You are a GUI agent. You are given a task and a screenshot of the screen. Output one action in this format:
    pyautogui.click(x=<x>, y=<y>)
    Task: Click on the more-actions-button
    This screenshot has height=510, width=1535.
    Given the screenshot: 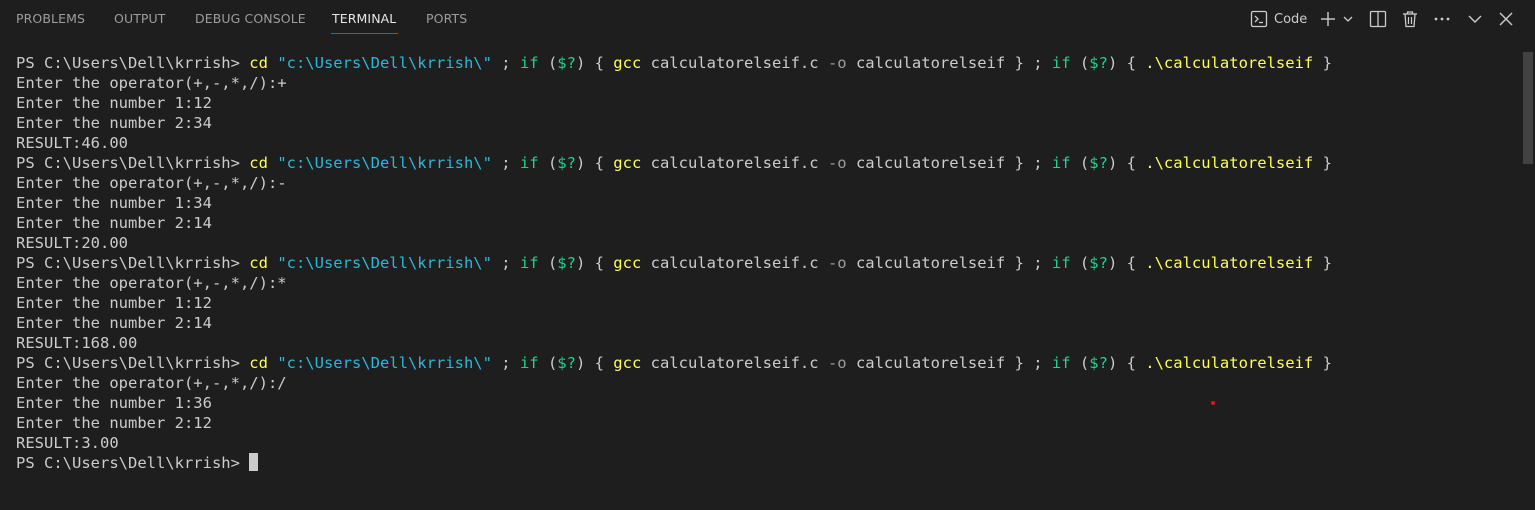 What is the action you would take?
    pyautogui.click(x=1442, y=19)
    